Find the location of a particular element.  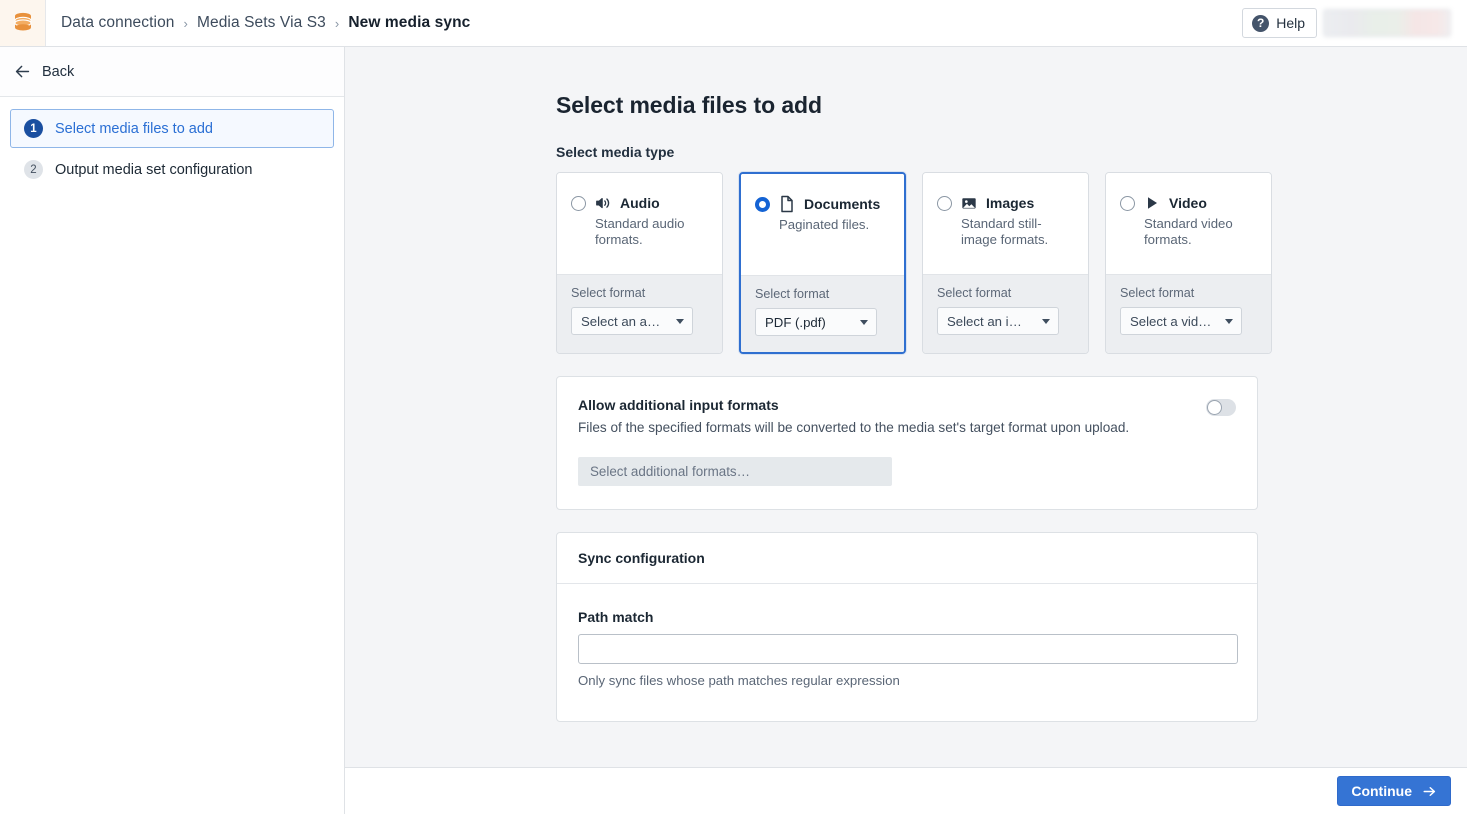

card-top: Video Standard video formats. is located at coordinates (1188, 223).